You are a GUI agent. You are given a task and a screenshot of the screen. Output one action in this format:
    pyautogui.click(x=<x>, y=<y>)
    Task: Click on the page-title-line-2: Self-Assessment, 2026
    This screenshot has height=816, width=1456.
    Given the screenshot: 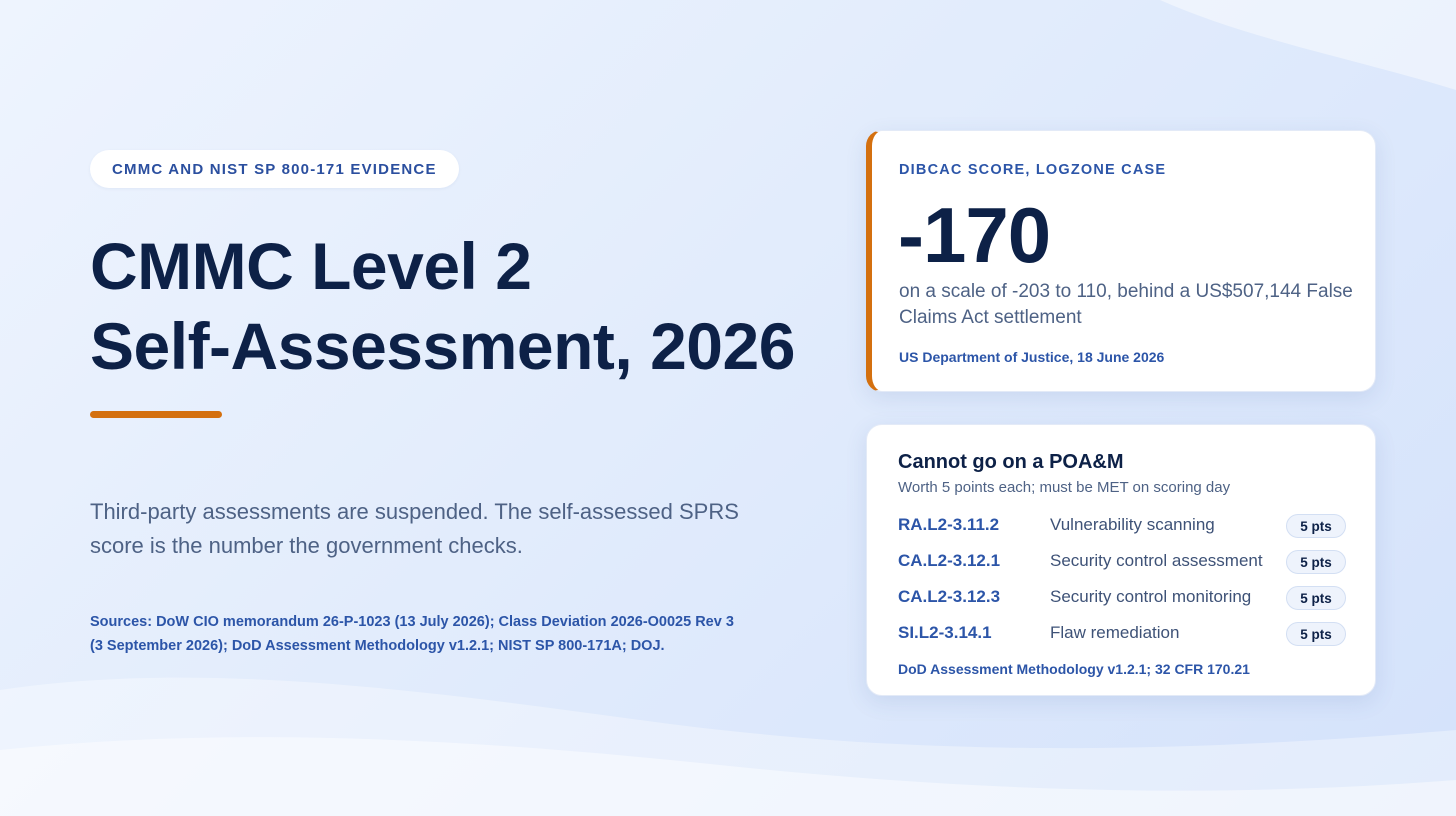 What is the action you would take?
    pyautogui.click(x=442, y=346)
    